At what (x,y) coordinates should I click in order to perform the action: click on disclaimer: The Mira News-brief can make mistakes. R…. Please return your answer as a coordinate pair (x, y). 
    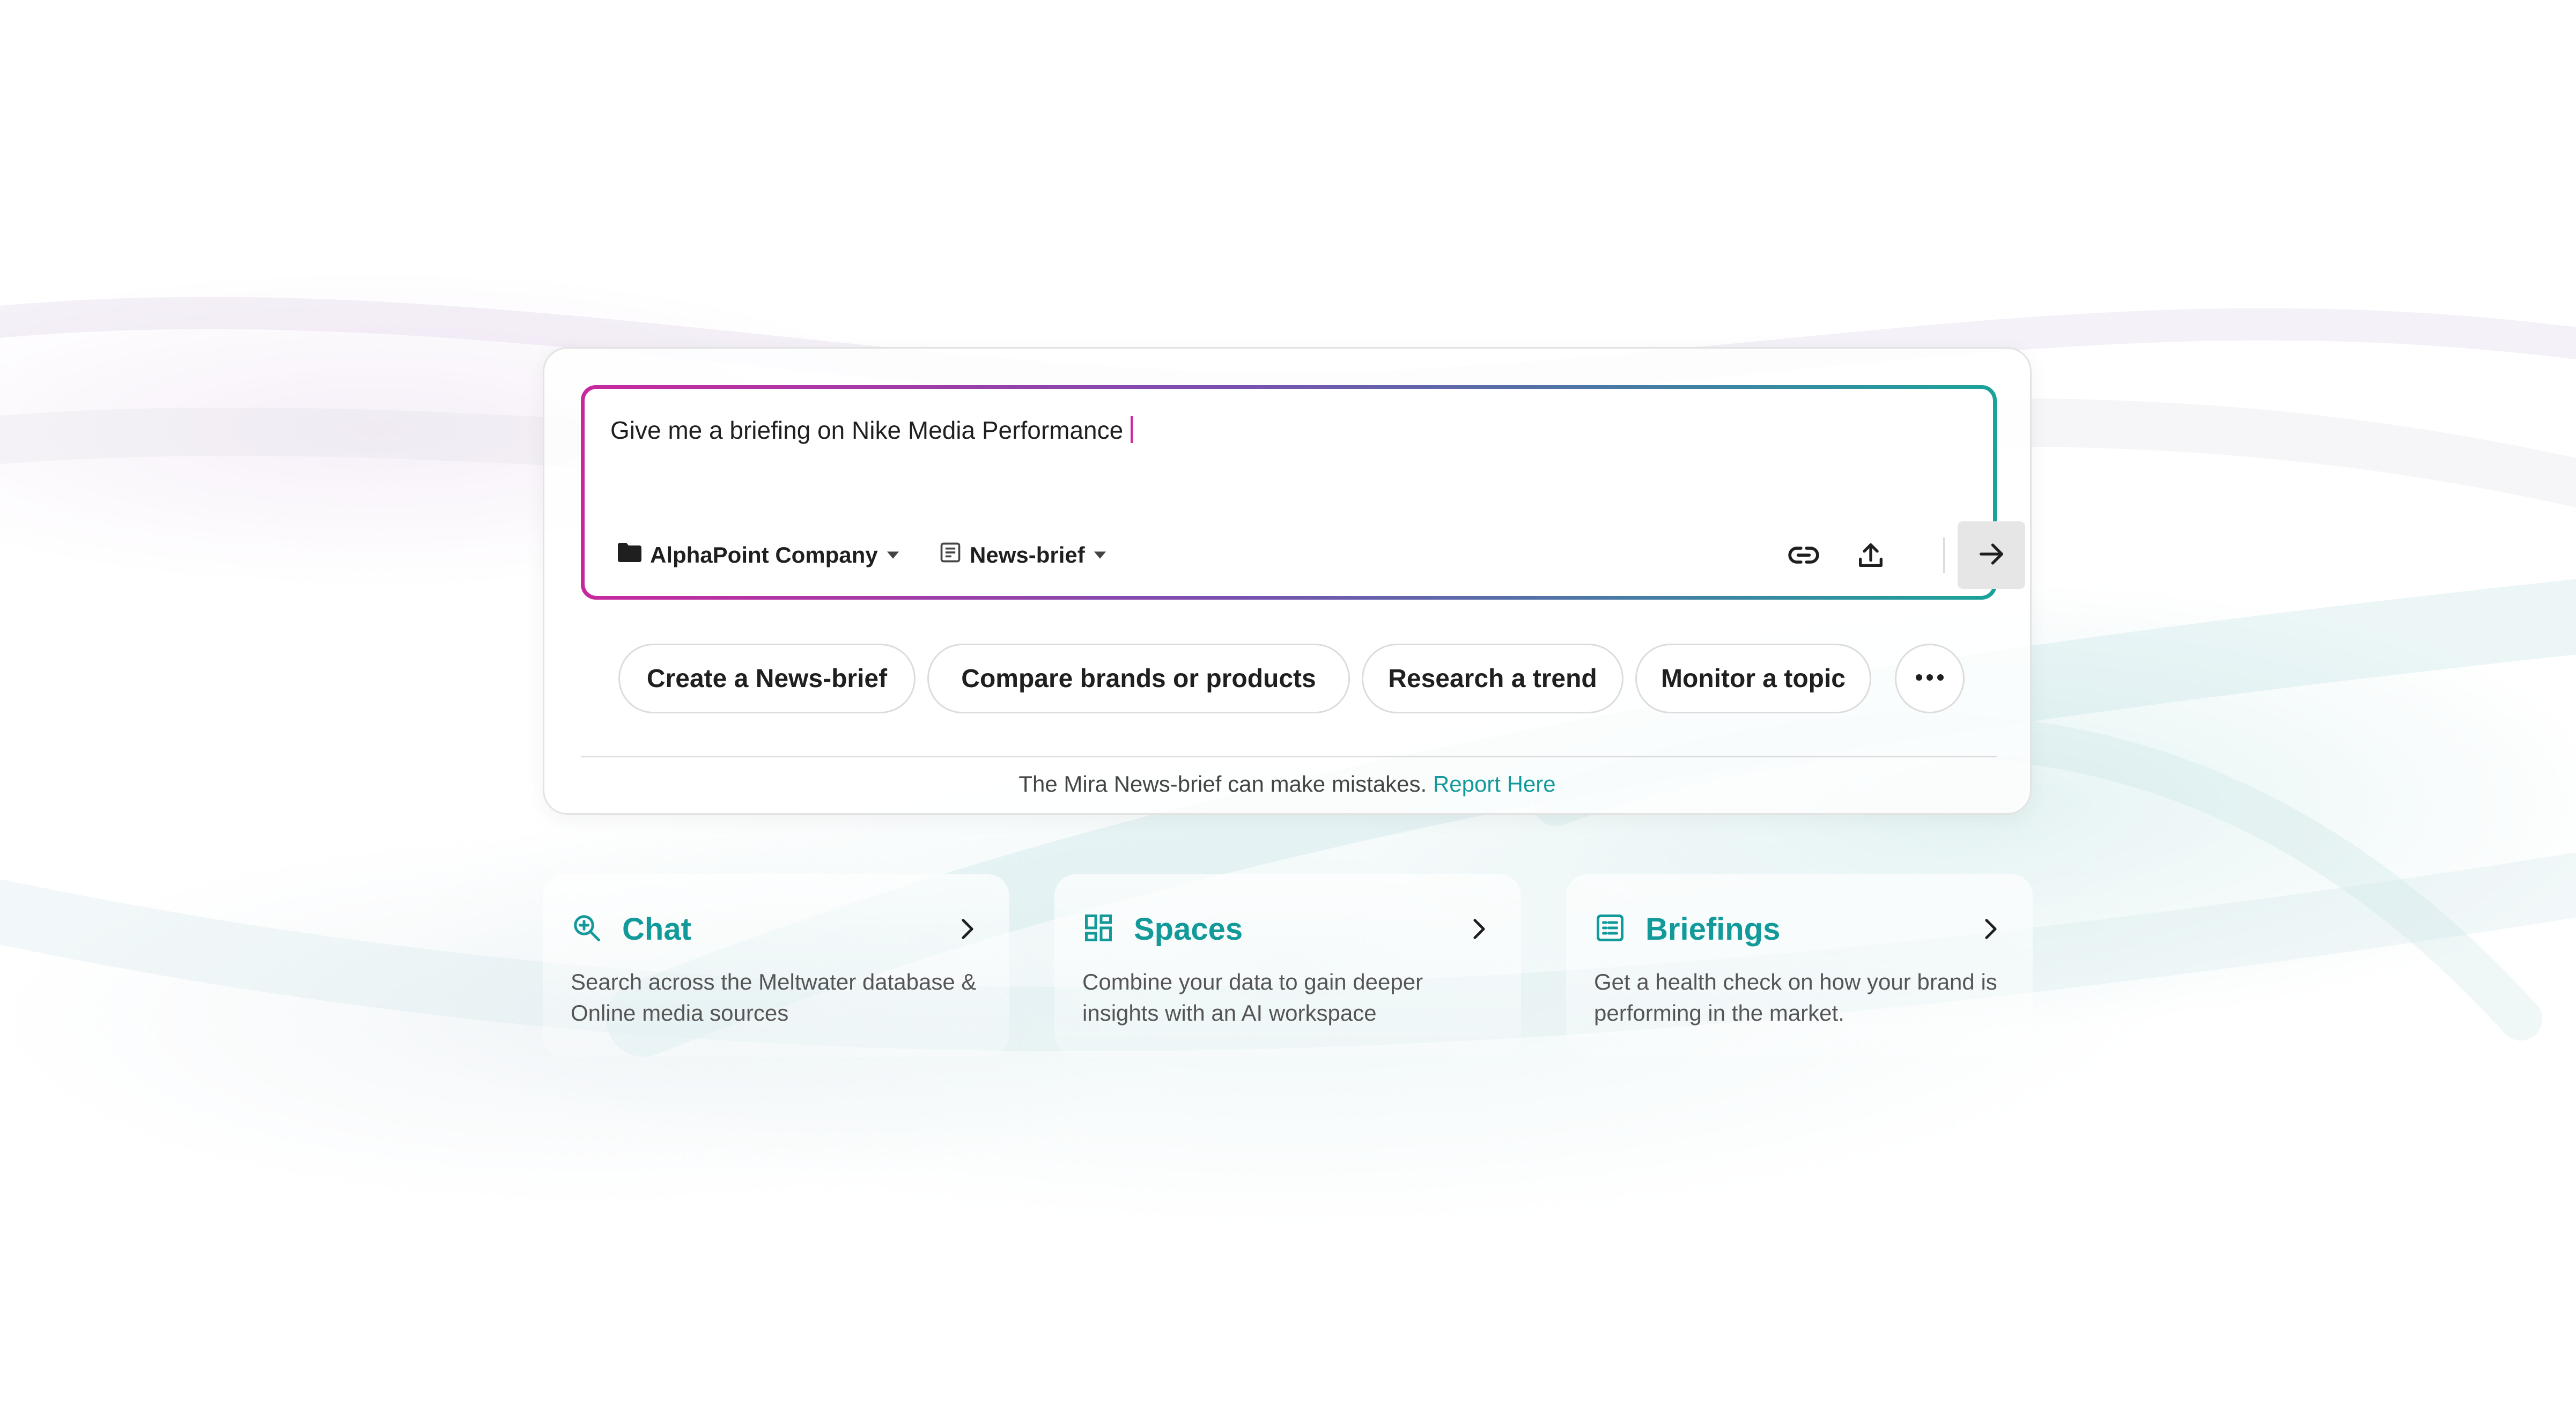
    Looking at the image, I should click on (1287, 784).